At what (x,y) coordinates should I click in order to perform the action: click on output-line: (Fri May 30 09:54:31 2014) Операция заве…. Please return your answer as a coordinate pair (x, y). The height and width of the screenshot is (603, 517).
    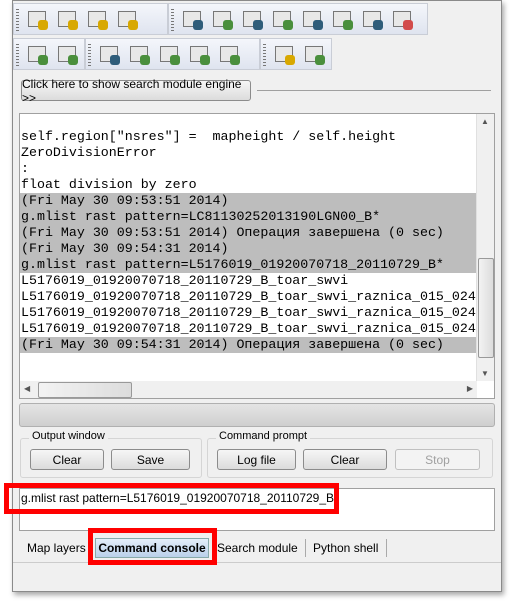
    Looking at the image, I should click on (248, 345).